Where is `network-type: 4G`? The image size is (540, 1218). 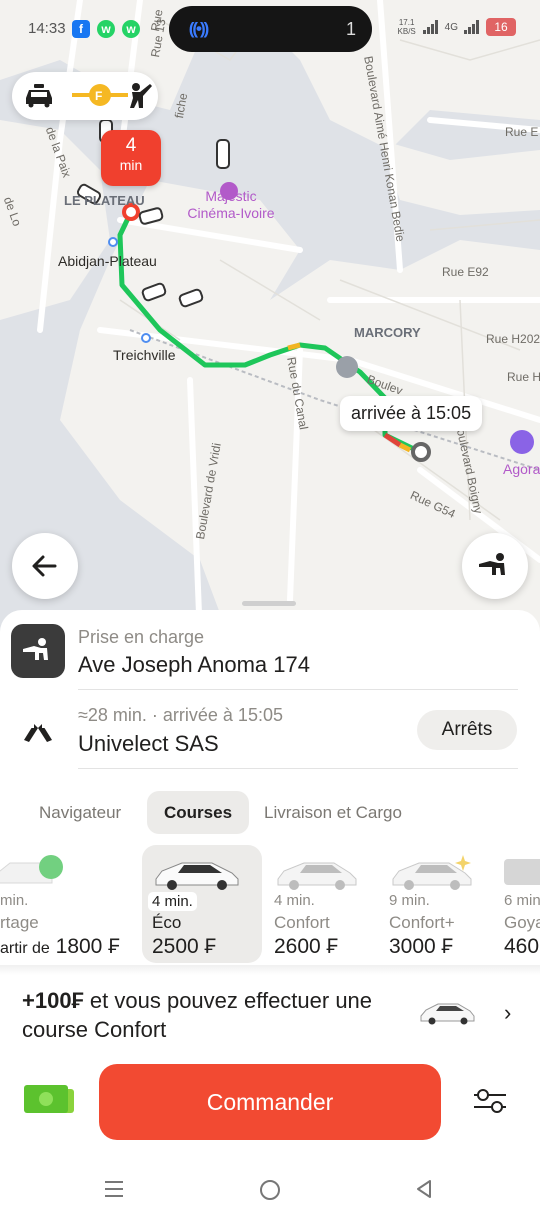
network-type: 4G is located at coordinates (451, 27).